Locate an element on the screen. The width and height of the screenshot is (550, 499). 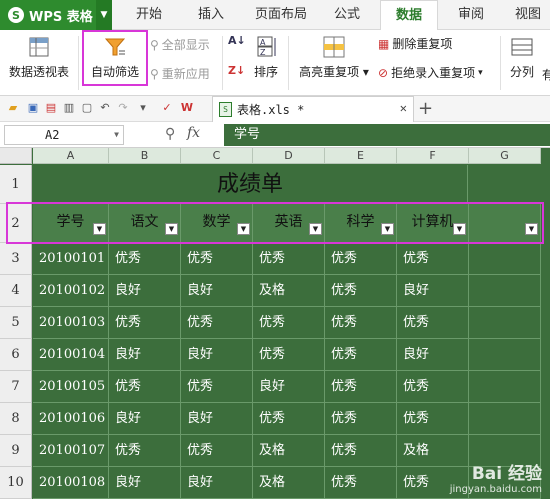
print-icon: ▥ is located at coordinates (69, 108).